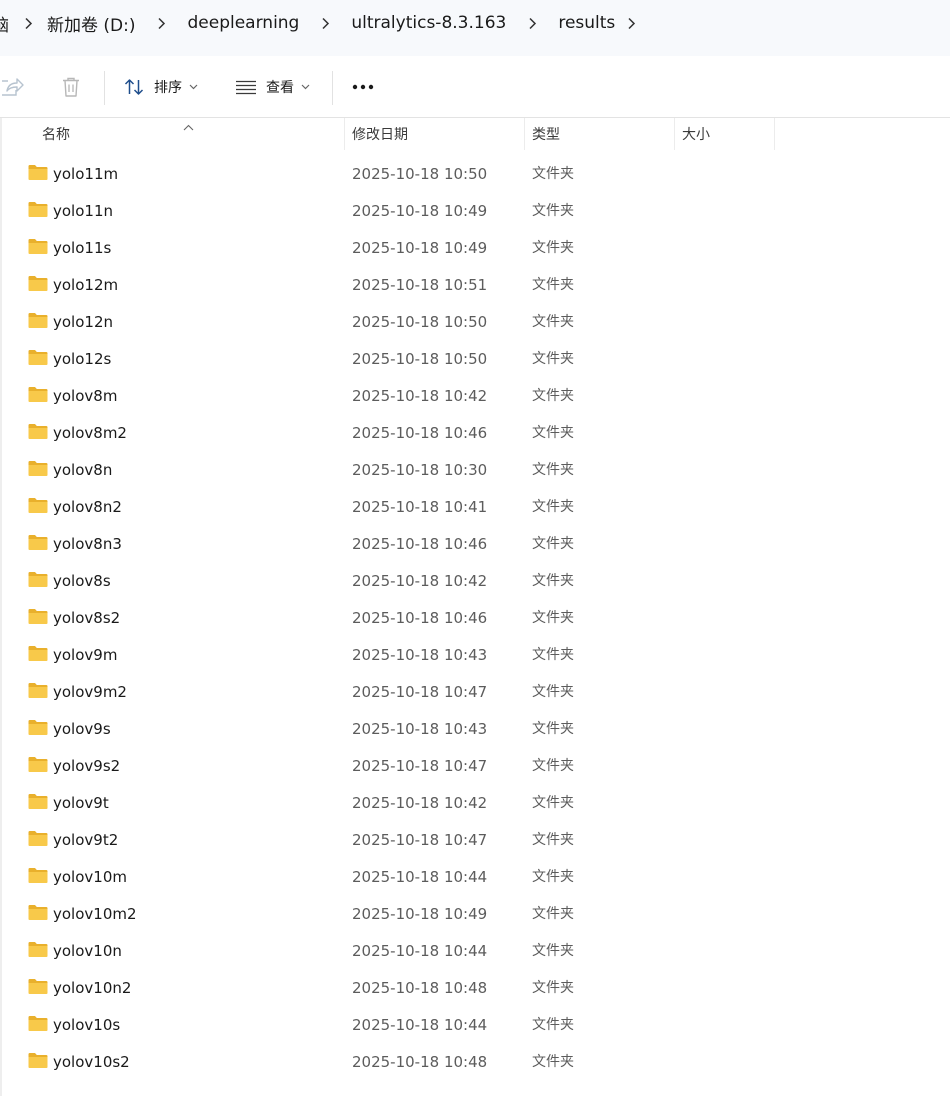 This screenshot has width=950, height=1096. I want to click on breadcrumb-item-results: results, so click(586, 23).